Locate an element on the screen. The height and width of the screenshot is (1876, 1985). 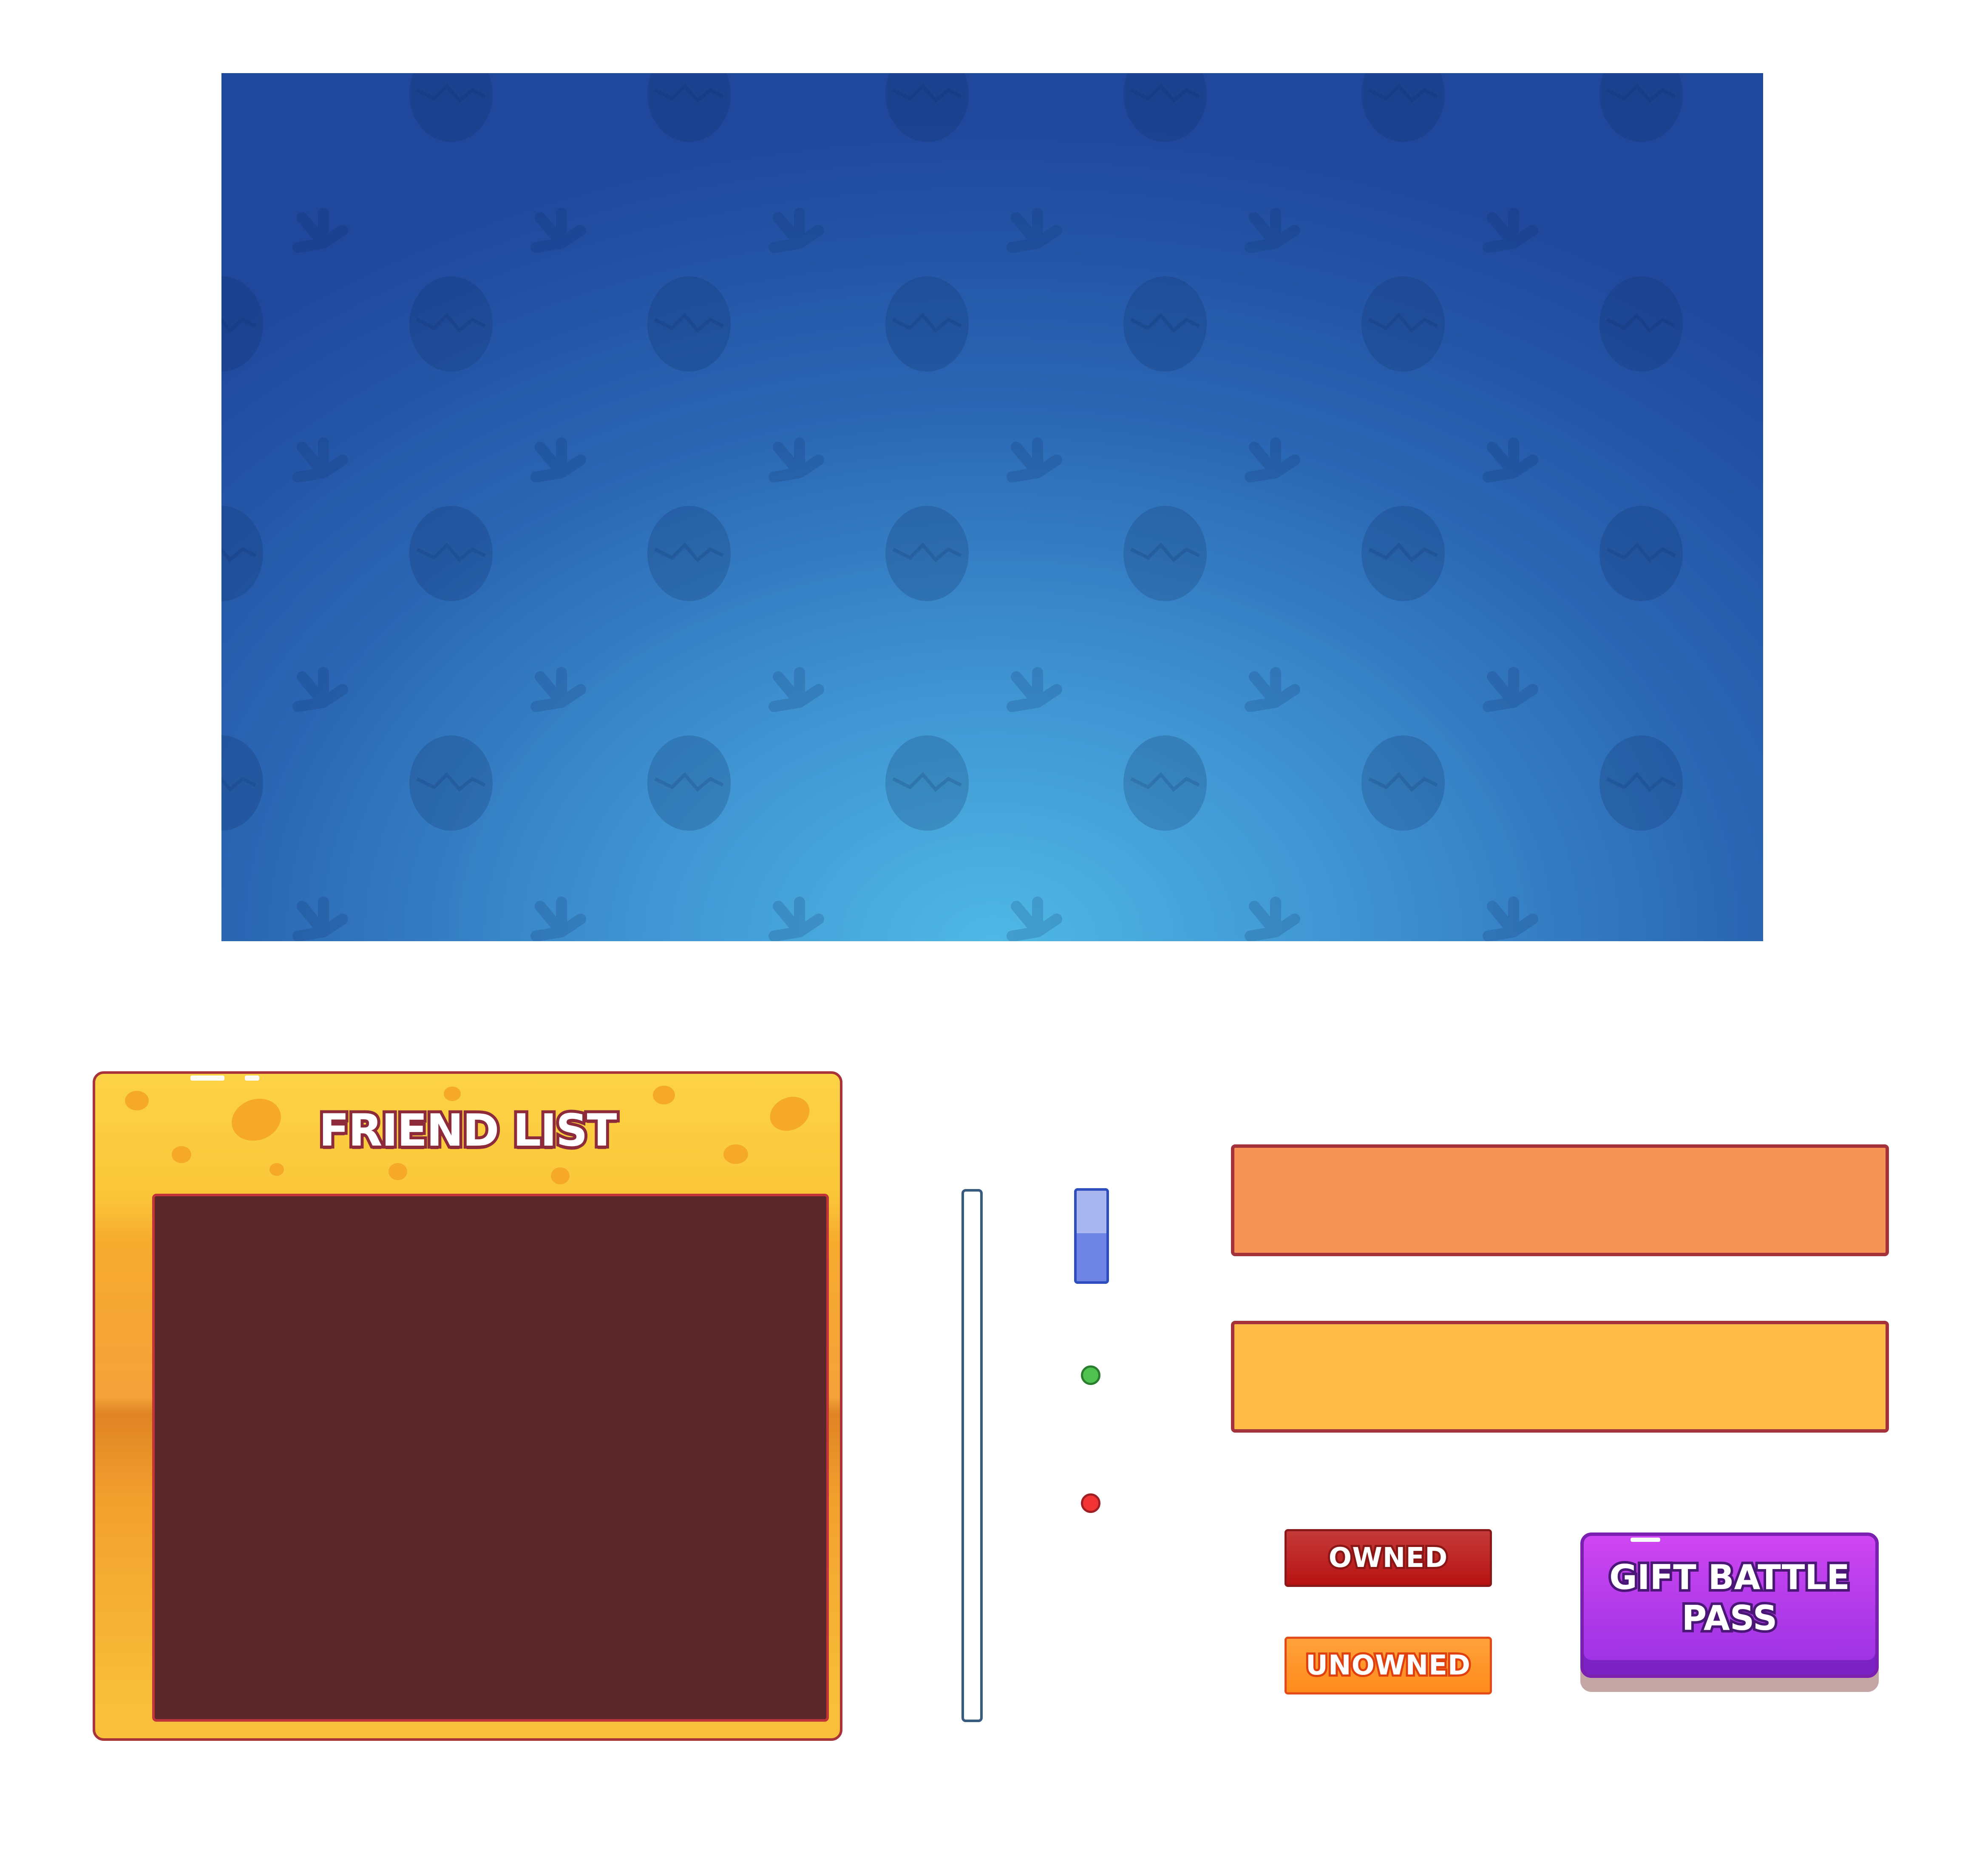
gift-battle-pass-button: GIFT BATTLE PASS is located at coordinates (1729, 1605).